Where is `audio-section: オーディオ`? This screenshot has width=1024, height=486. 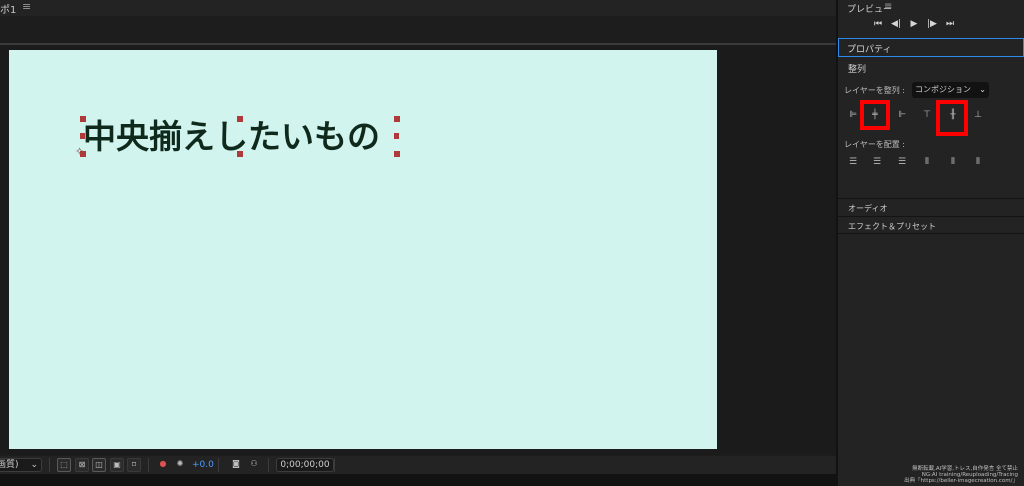
audio-section: オーディオ is located at coordinates (931, 207).